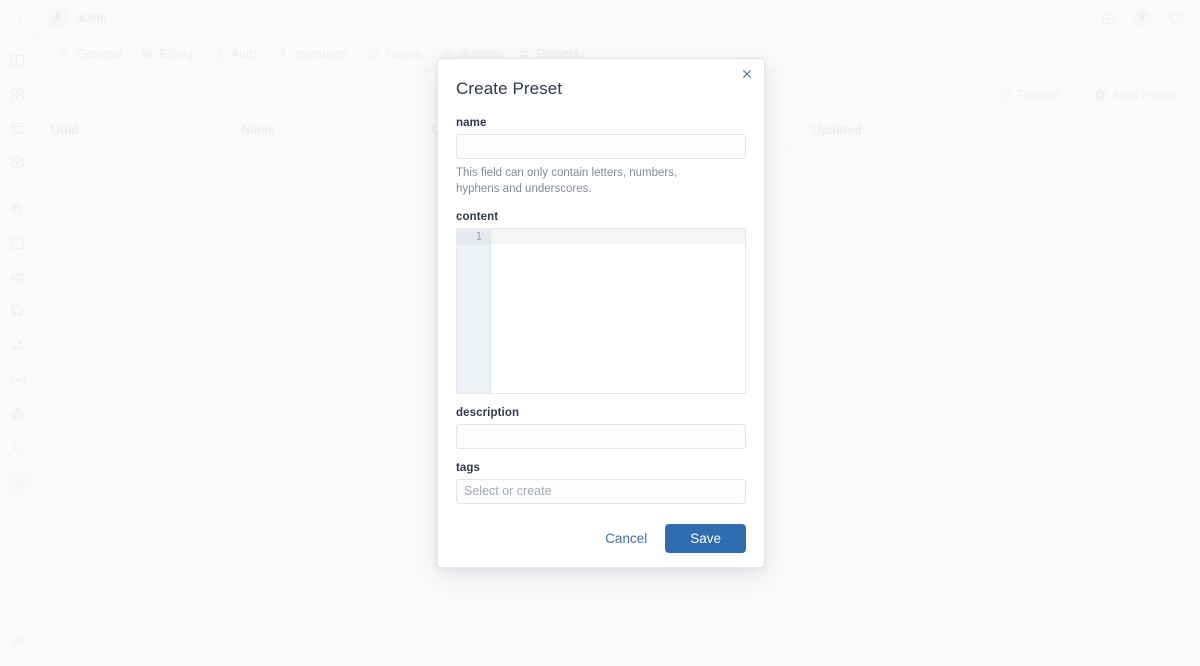 Image resolution: width=1200 pixels, height=666 pixels. Describe the element at coordinates (468, 467) in the screenshot. I see `tags-label: tags` at that location.